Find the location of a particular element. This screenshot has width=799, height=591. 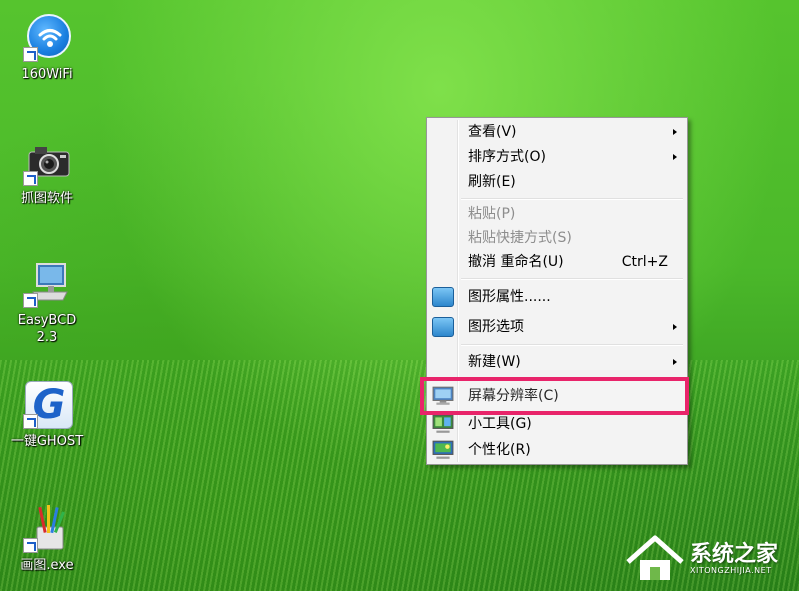

label-line-1: EasyBCD is located at coordinates (47, 320).